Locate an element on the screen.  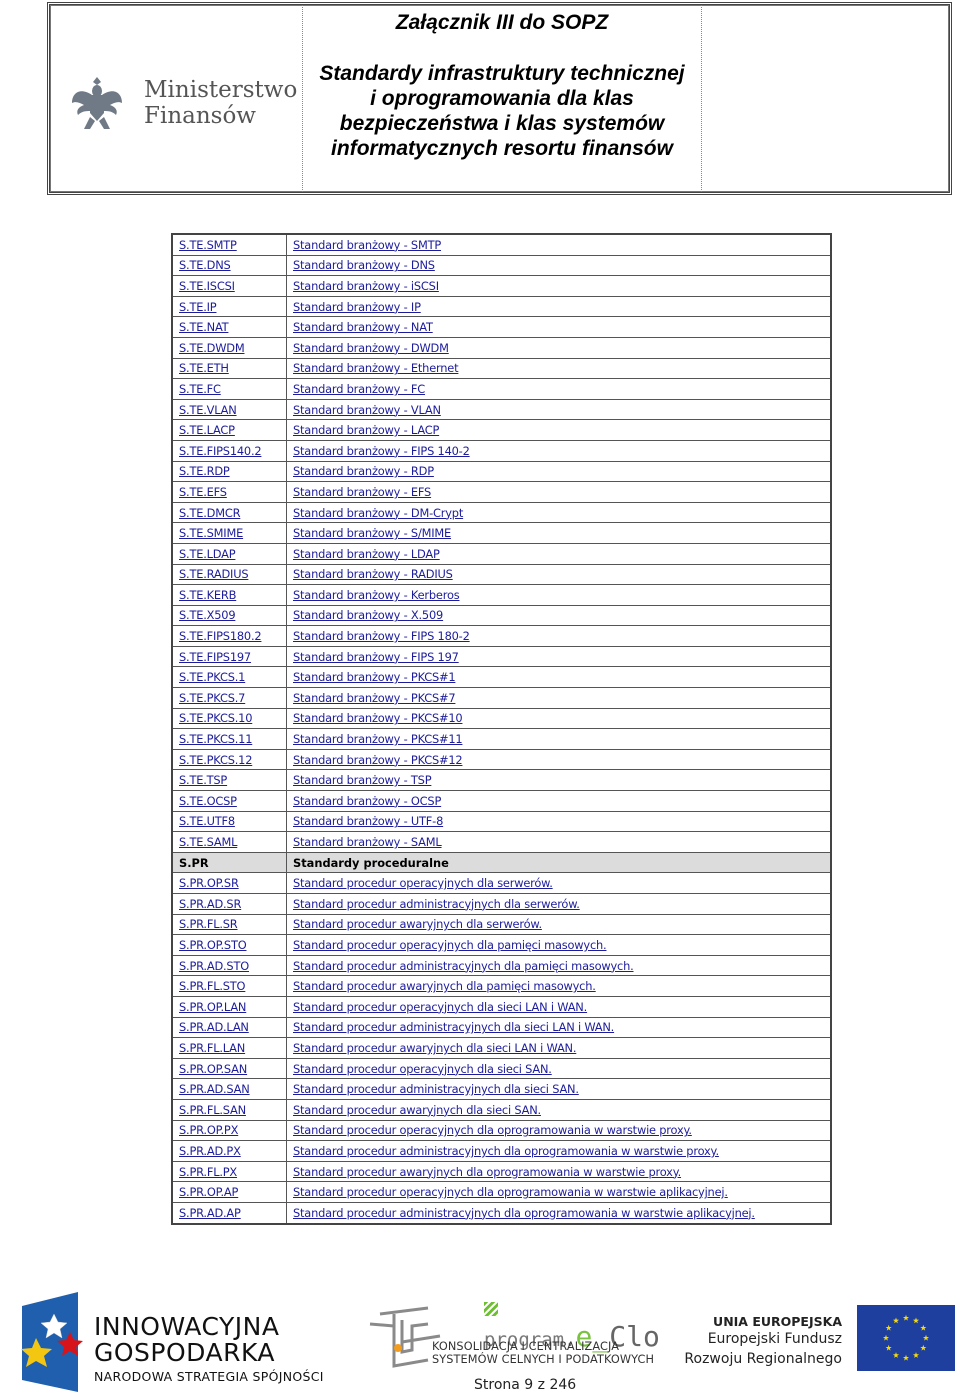
standard-name-link: Standard branżowy - FIPS 197 is located at coordinates (376, 657).